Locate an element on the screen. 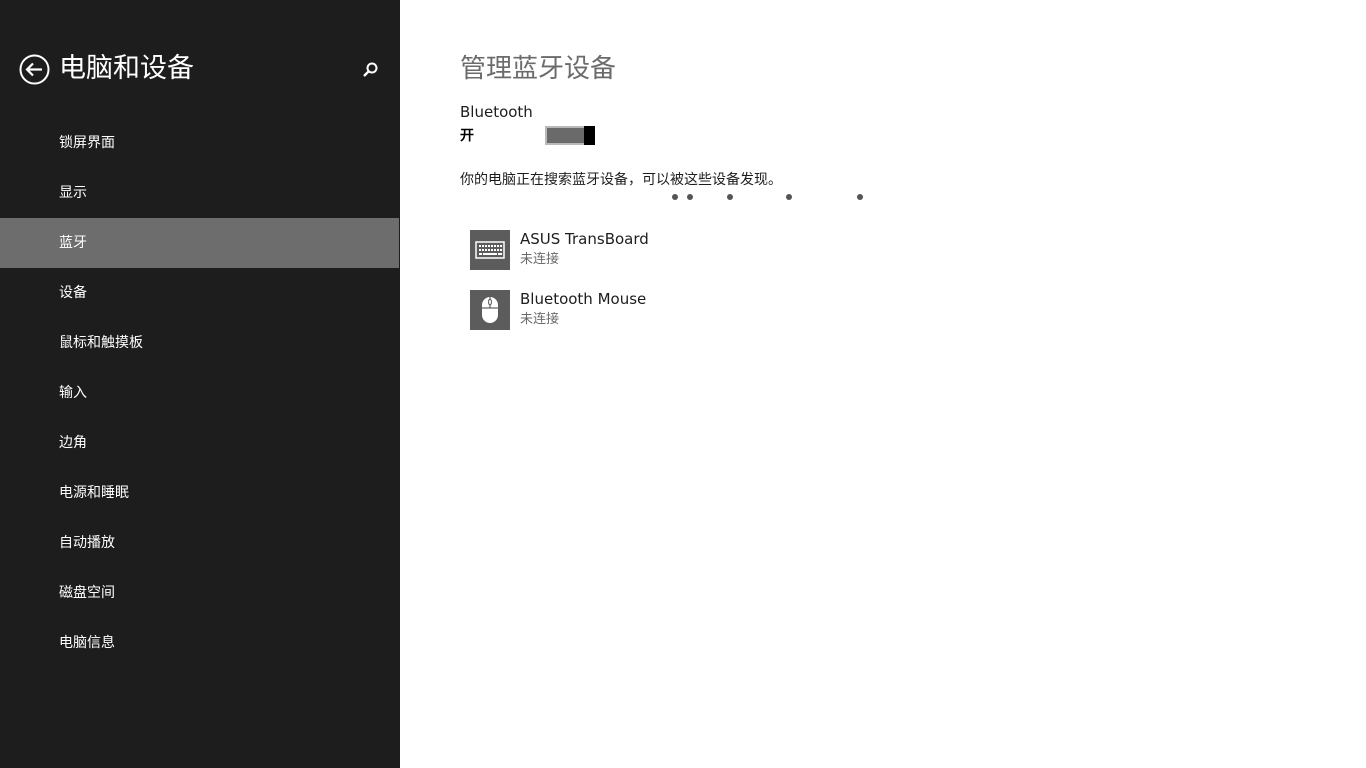 The image size is (1366, 768). back-arrow-circle-icon is located at coordinates (34, 69).